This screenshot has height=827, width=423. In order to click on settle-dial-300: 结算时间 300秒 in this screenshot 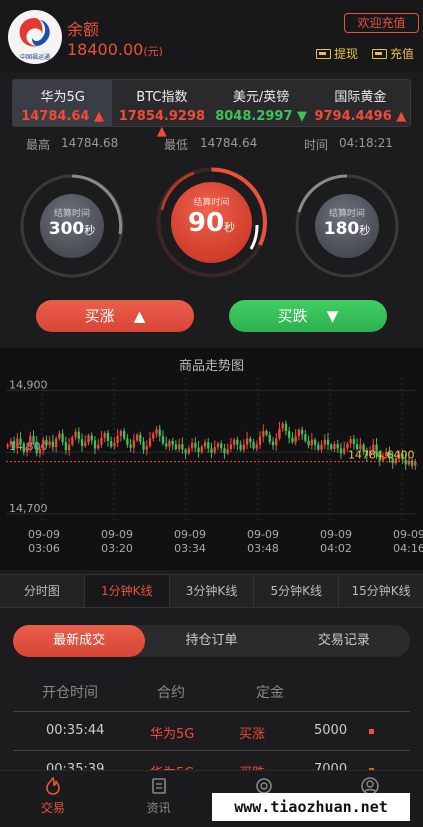, I will do `click(72, 226)`.